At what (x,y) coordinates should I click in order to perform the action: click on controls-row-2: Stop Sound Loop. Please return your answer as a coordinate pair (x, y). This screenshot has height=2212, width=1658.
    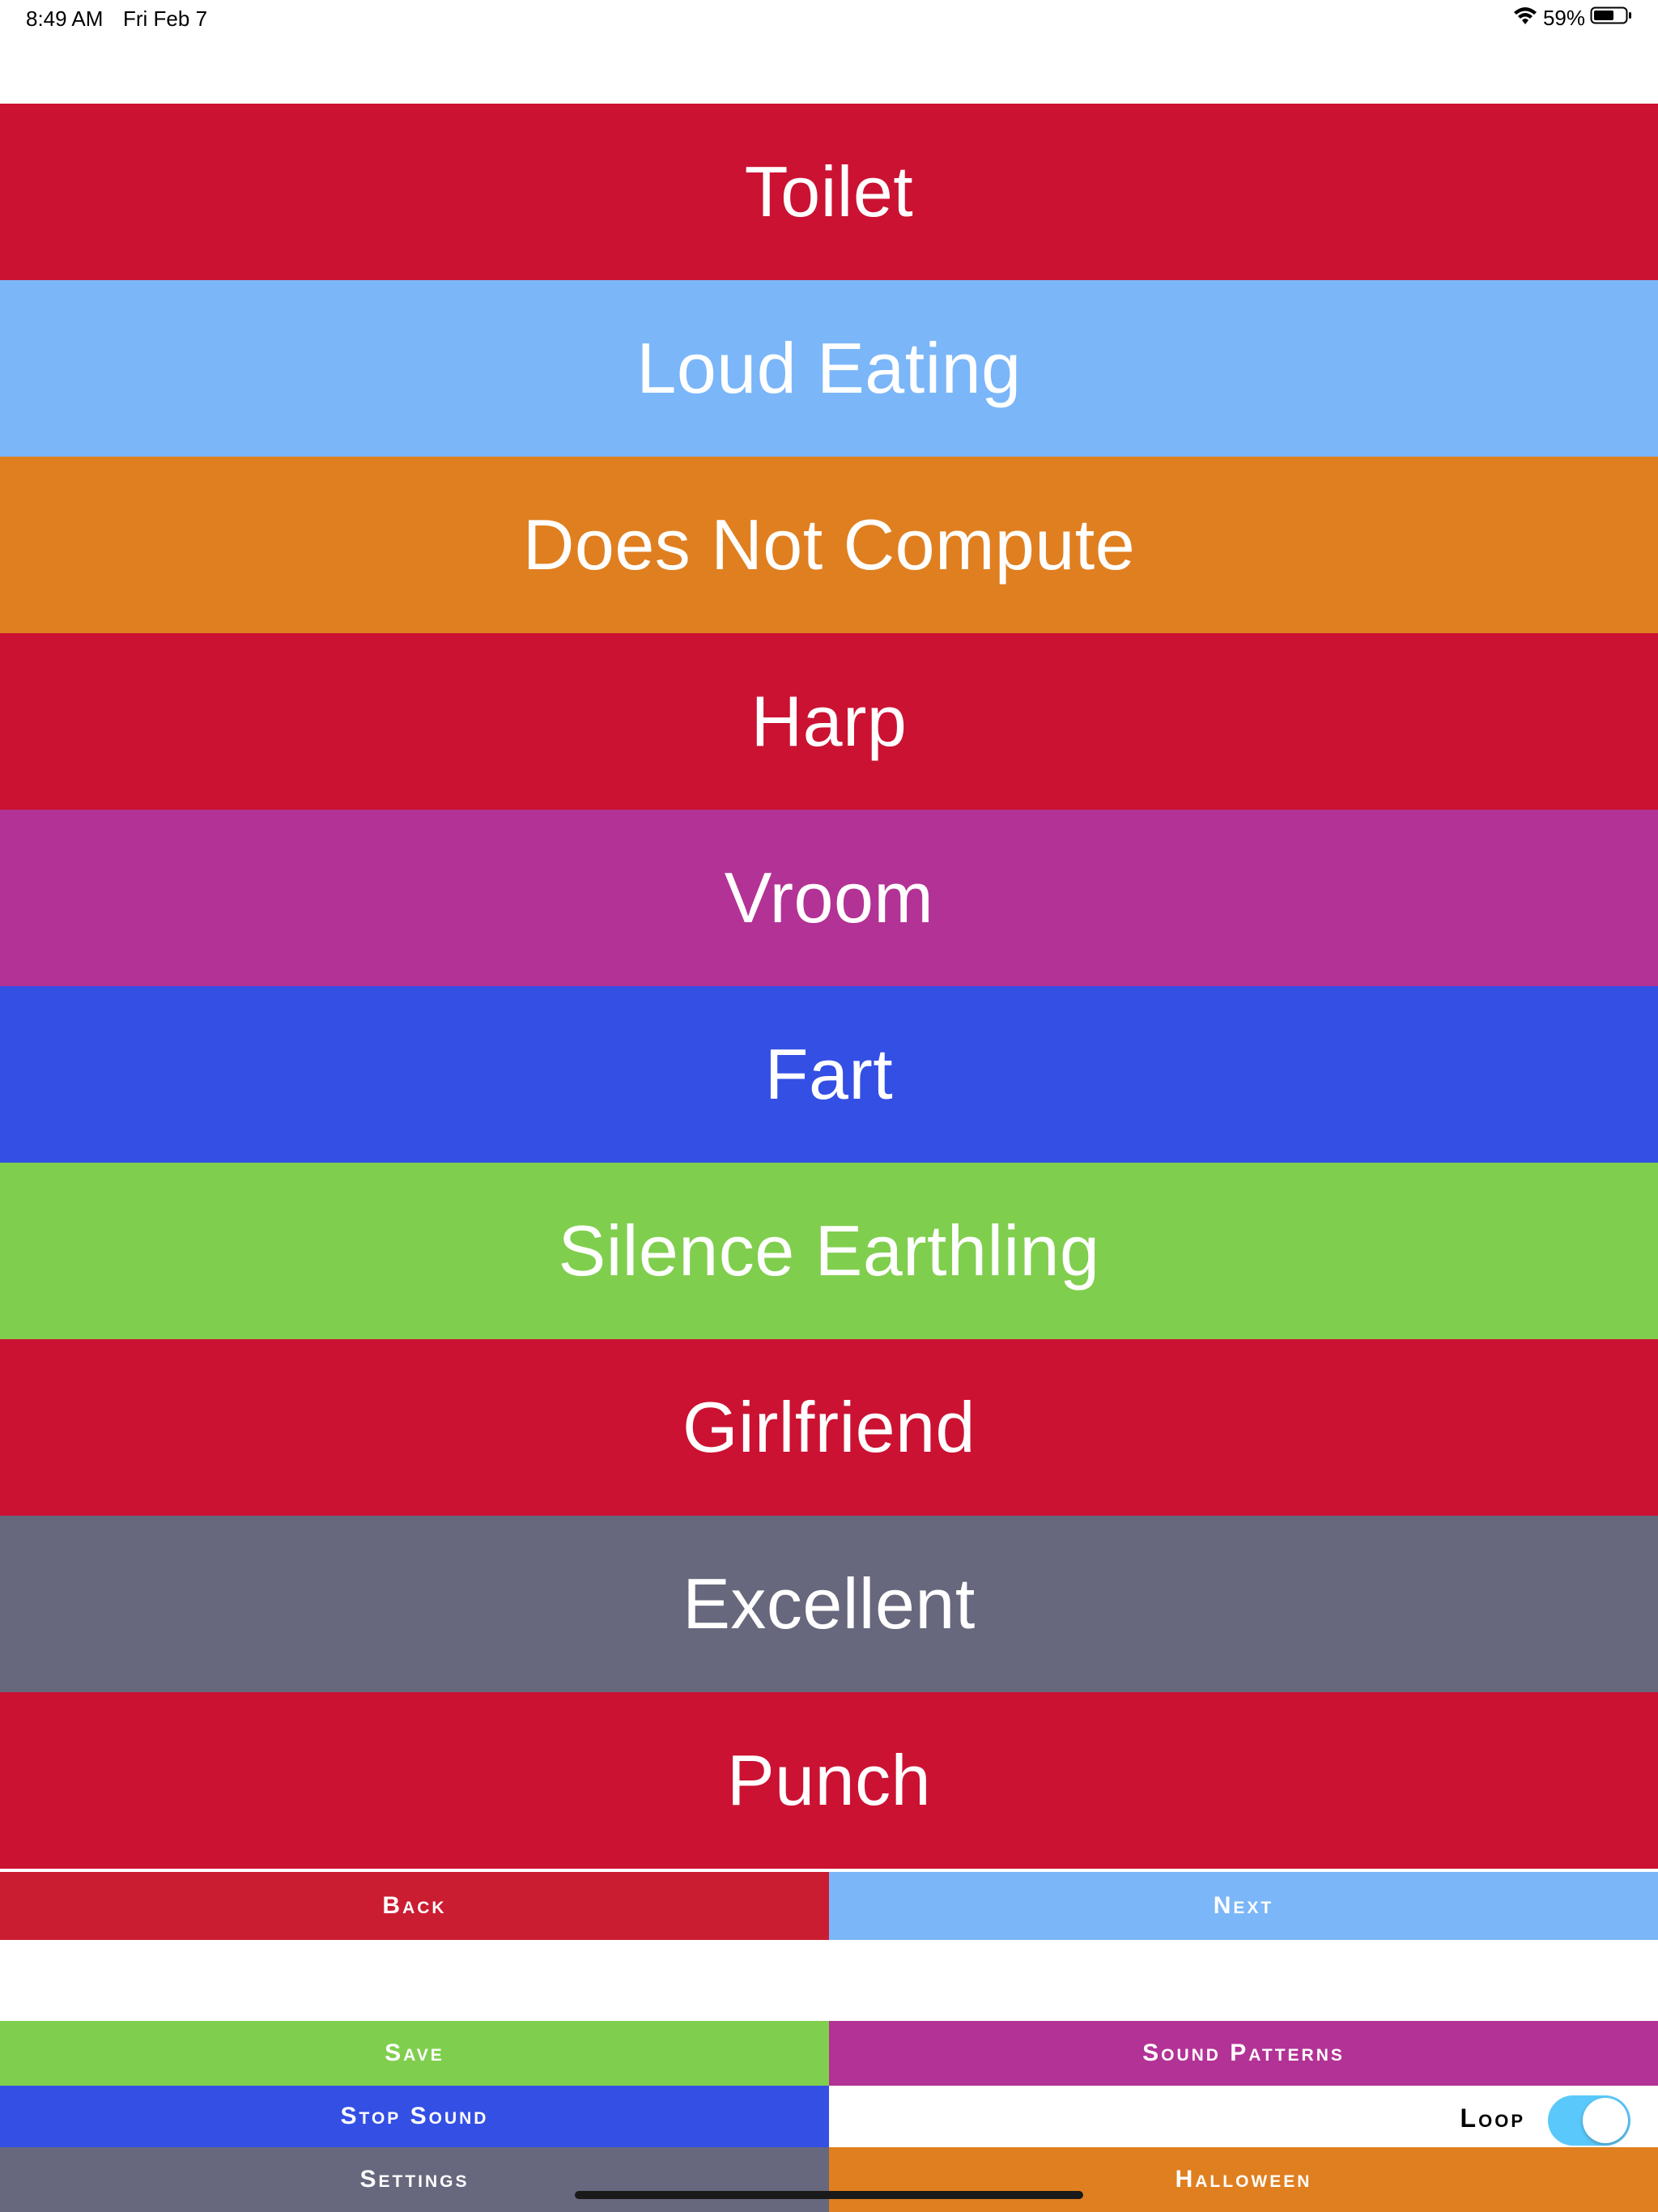
    Looking at the image, I should click on (829, 2116).